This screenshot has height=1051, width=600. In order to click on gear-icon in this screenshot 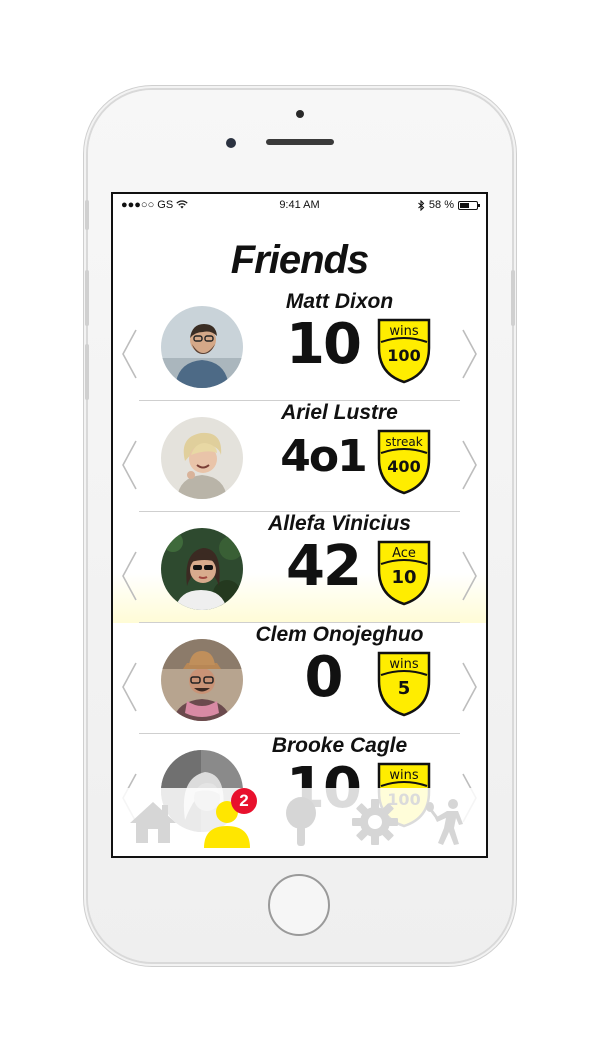, I will do `click(375, 822)`.